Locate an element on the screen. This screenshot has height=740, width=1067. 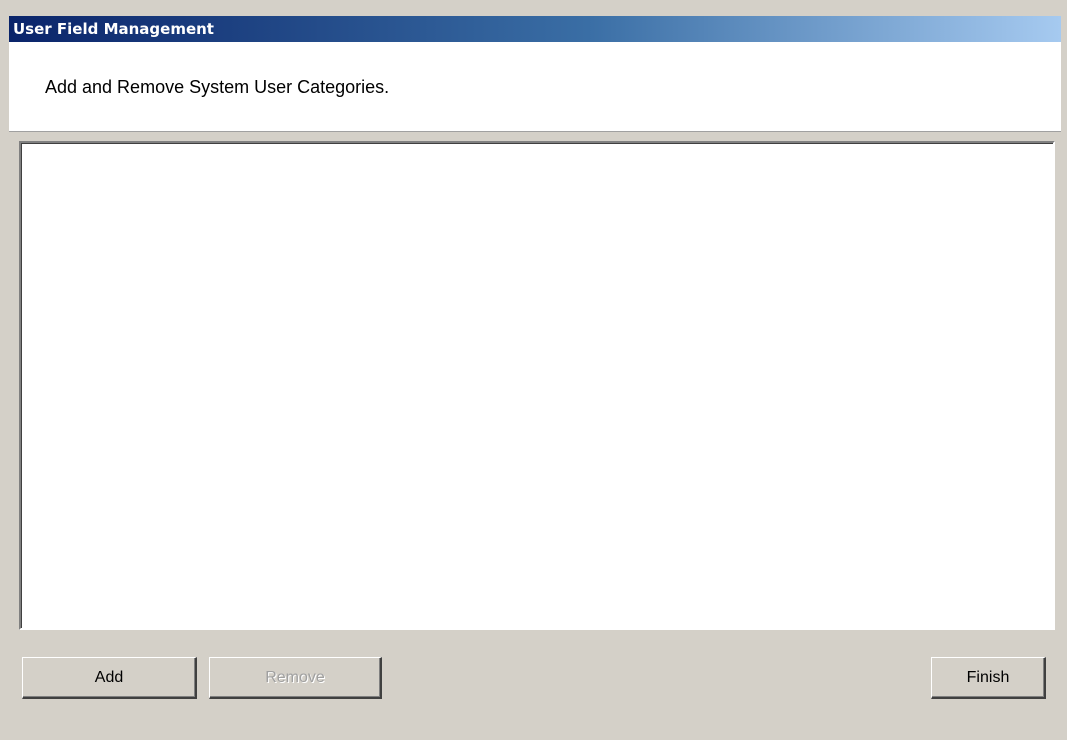
header-panel: Add and Remove System User Categories. is located at coordinates (535, 87).